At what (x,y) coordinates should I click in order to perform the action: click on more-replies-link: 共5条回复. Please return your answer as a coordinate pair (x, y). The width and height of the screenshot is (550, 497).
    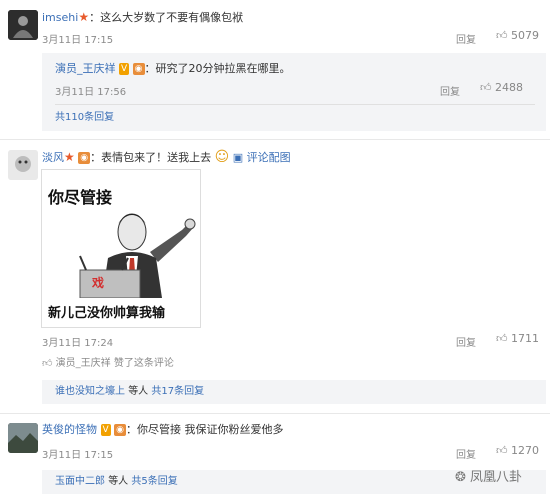
    Looking at the image, I should click on (154, 481).